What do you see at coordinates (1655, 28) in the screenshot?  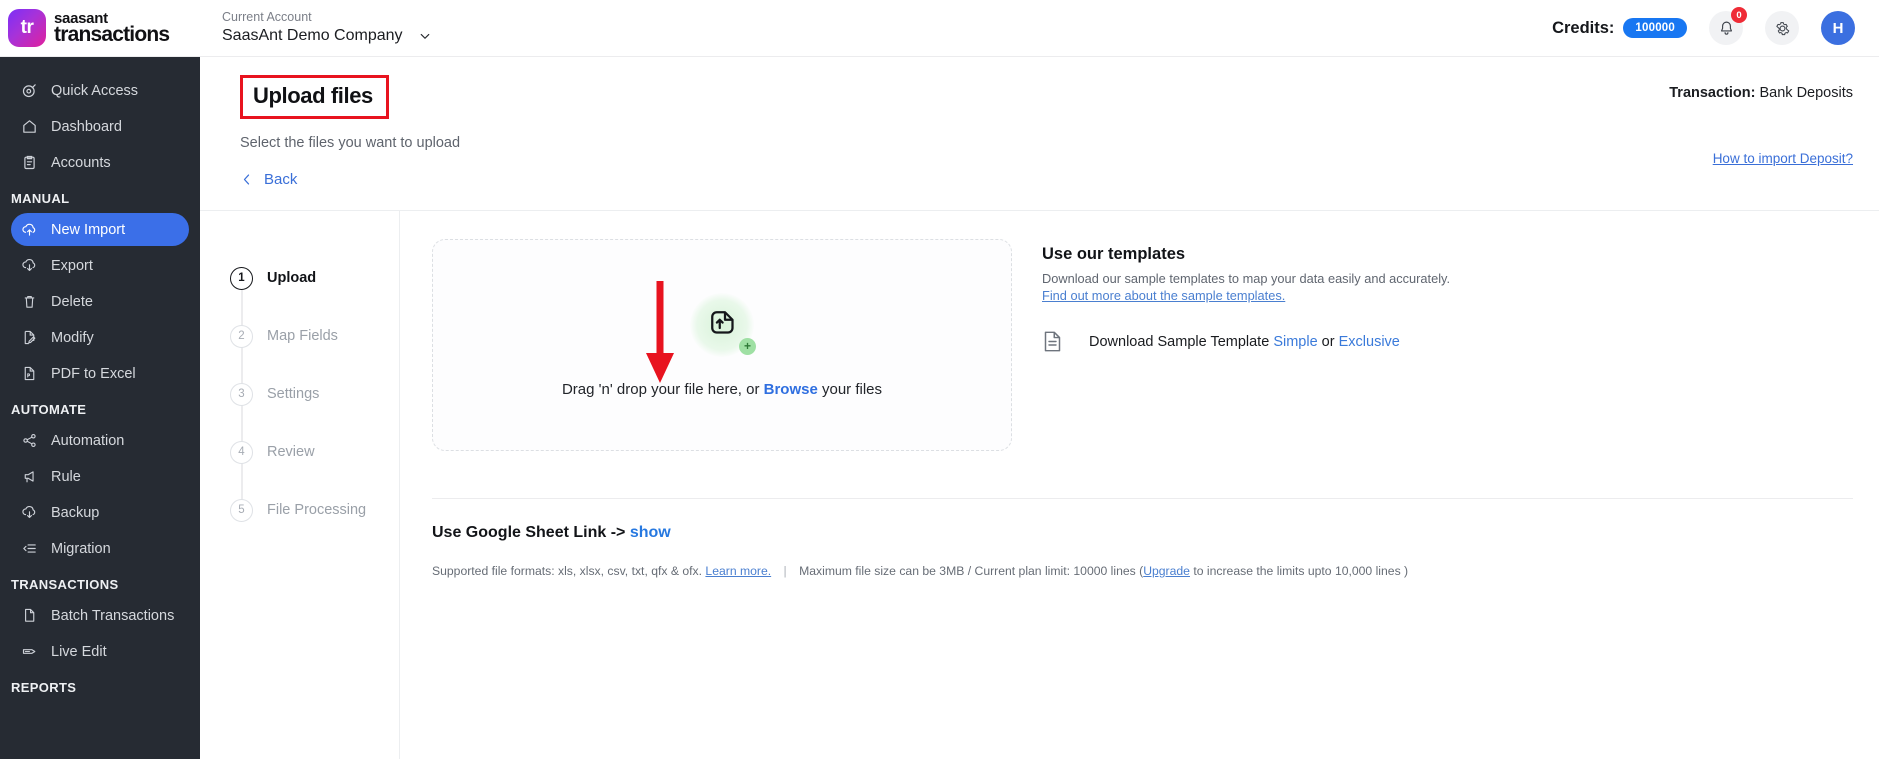 I see `credits-badge: 100000` at bounding box center [1655, 28].